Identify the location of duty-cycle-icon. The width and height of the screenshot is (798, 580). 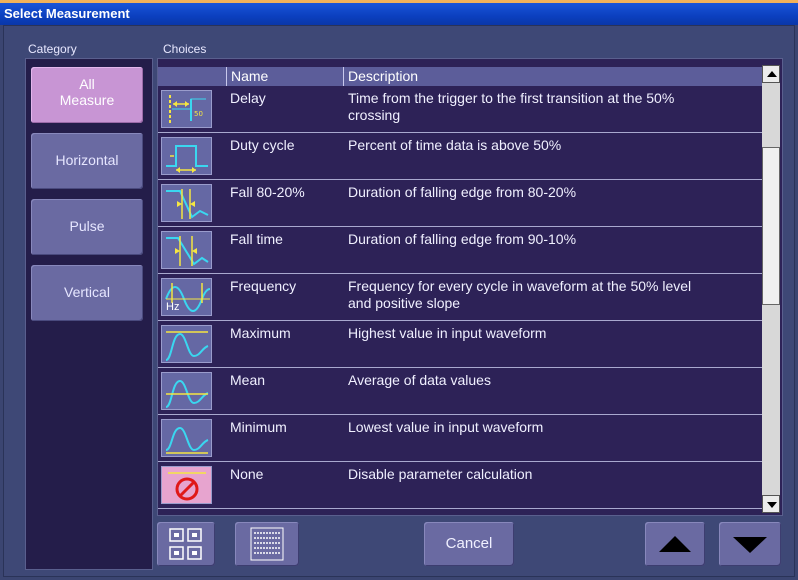
(186, 156).